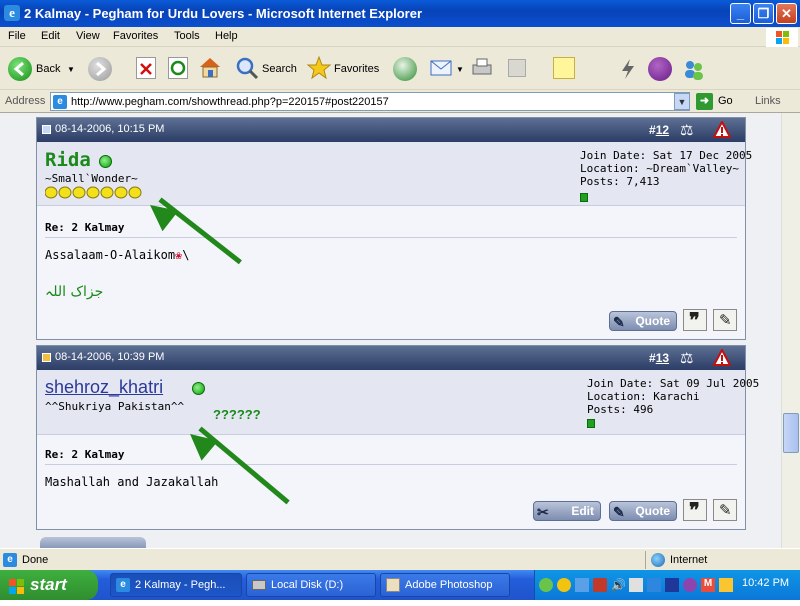 The width and height of the screenshot is (800, 606). Describe the element at coordinates (652, 511) in the screenshot. I see `quote-label: Quote` at that location.